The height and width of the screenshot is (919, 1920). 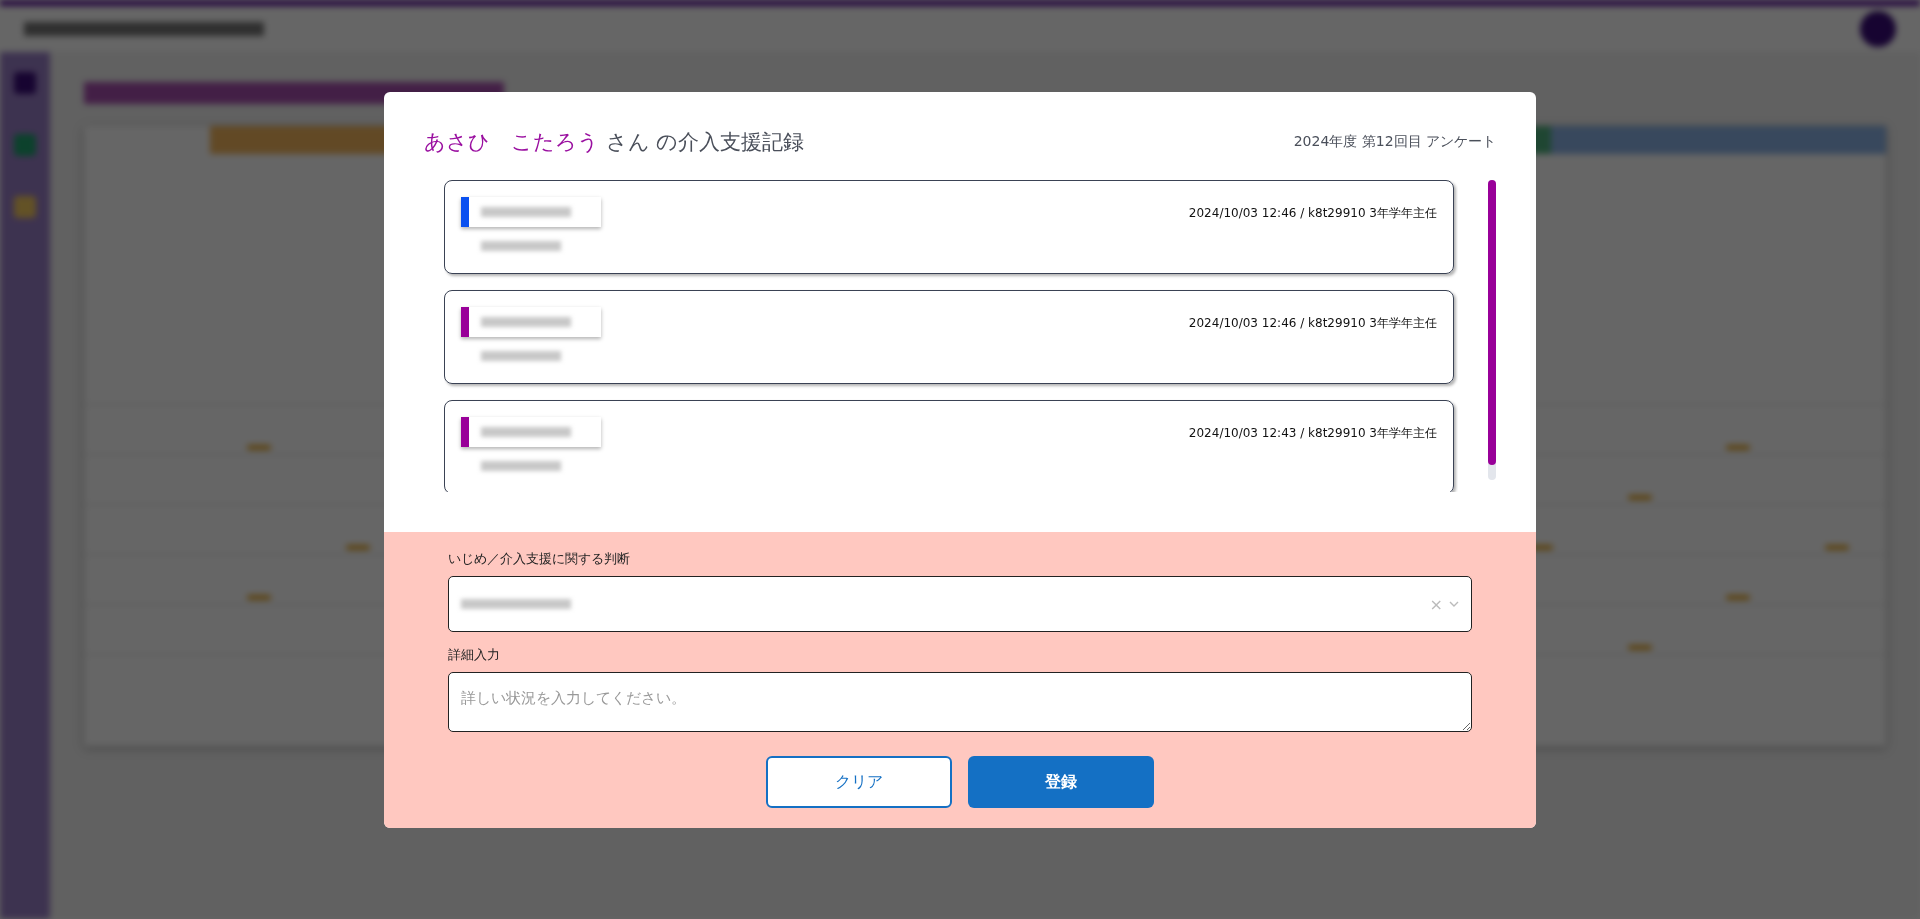 I want to click on record-timestamp: 2024/10/03 12:43 / k8t29910 3年学年主任, so click(x=1312, y=433).